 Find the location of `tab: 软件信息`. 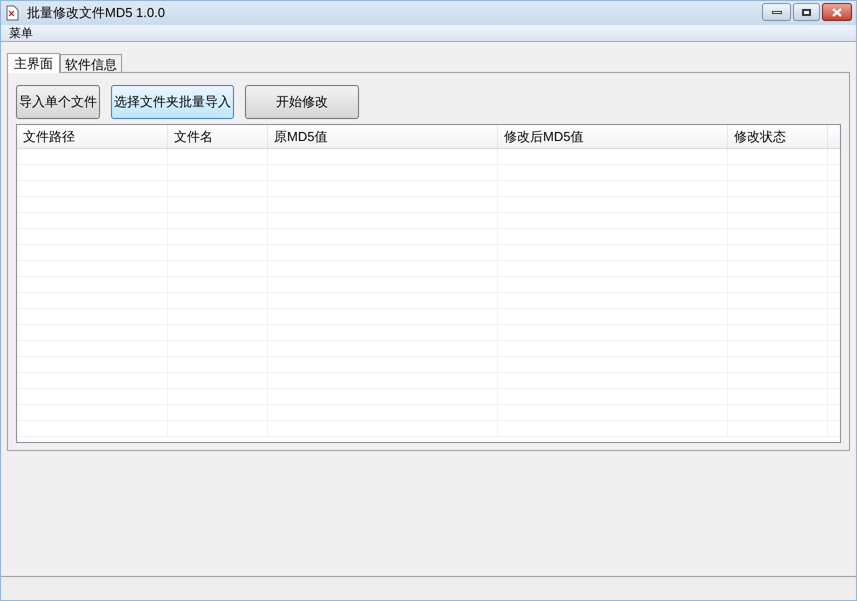

tab: 软件信息 is located at coordinates (91, 63).